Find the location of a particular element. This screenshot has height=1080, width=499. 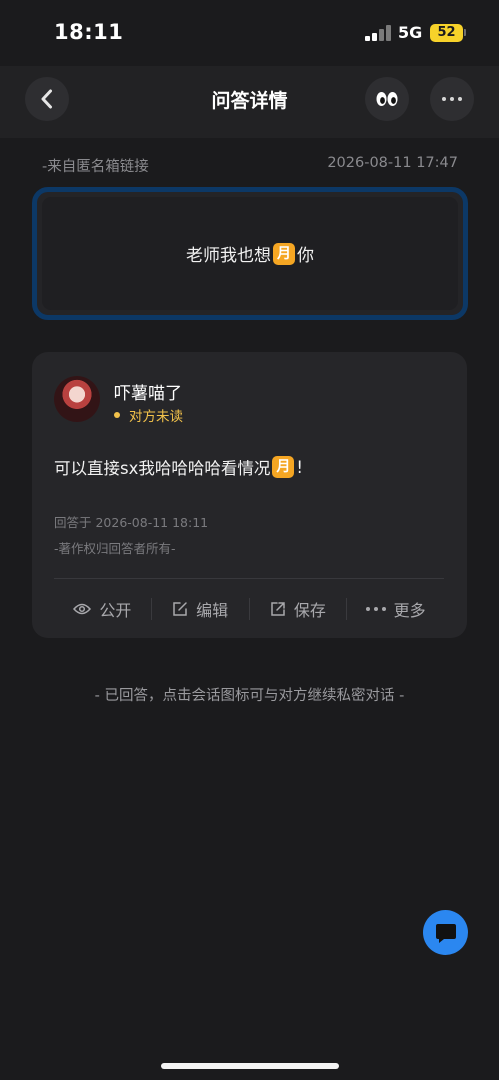

share-out-icon is located at coordinates (278, 609).